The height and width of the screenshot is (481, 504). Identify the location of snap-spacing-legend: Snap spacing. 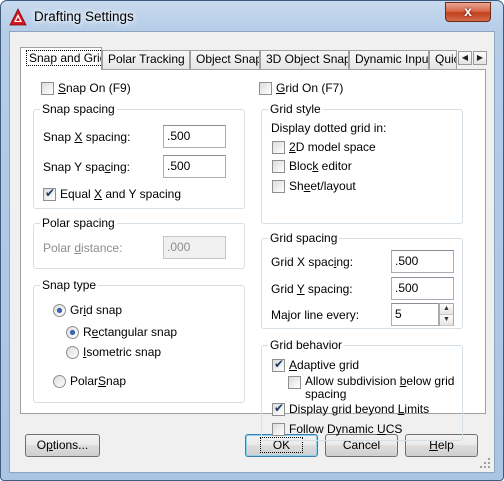
(78, 109).